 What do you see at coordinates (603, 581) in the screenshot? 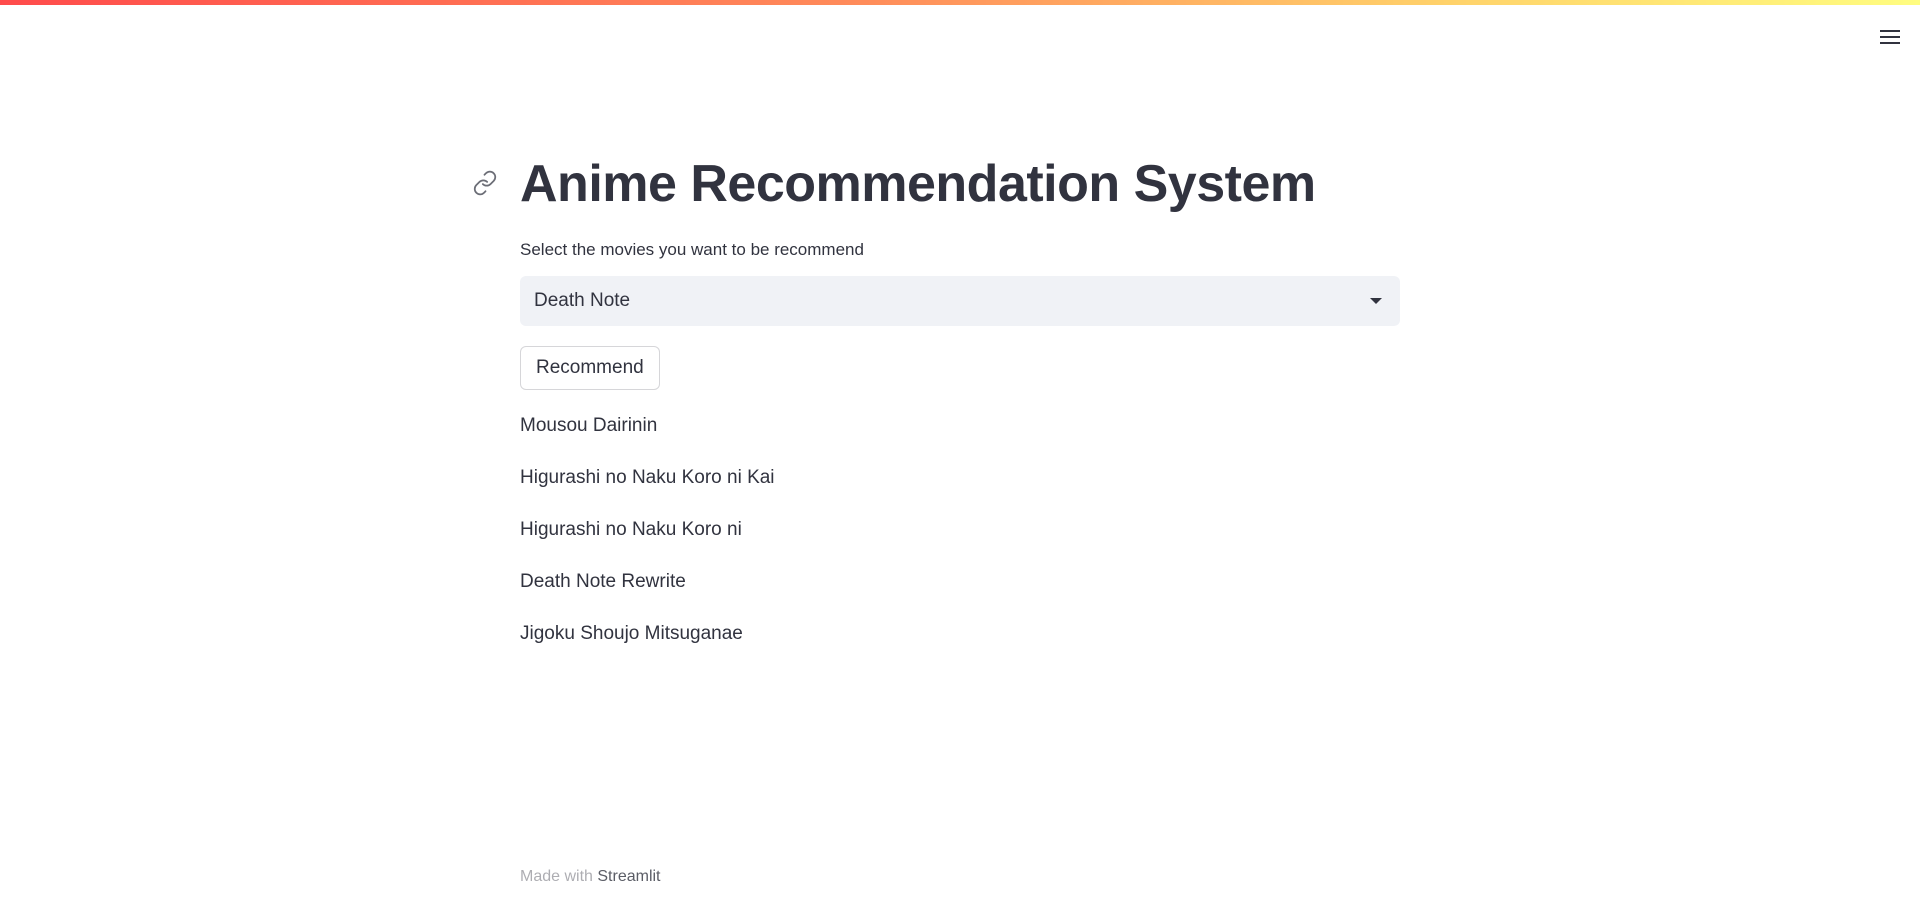
I see `list-item: Death Note Rewrite` at bounding box center [603, 581].